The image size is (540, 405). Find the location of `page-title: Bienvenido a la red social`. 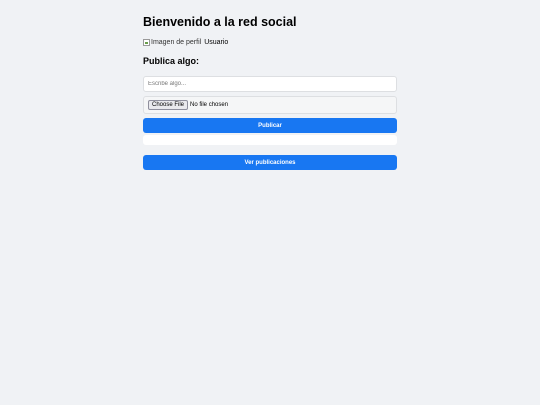

page-title: Bienvenido a la red social is located at coordinates (220, 22).